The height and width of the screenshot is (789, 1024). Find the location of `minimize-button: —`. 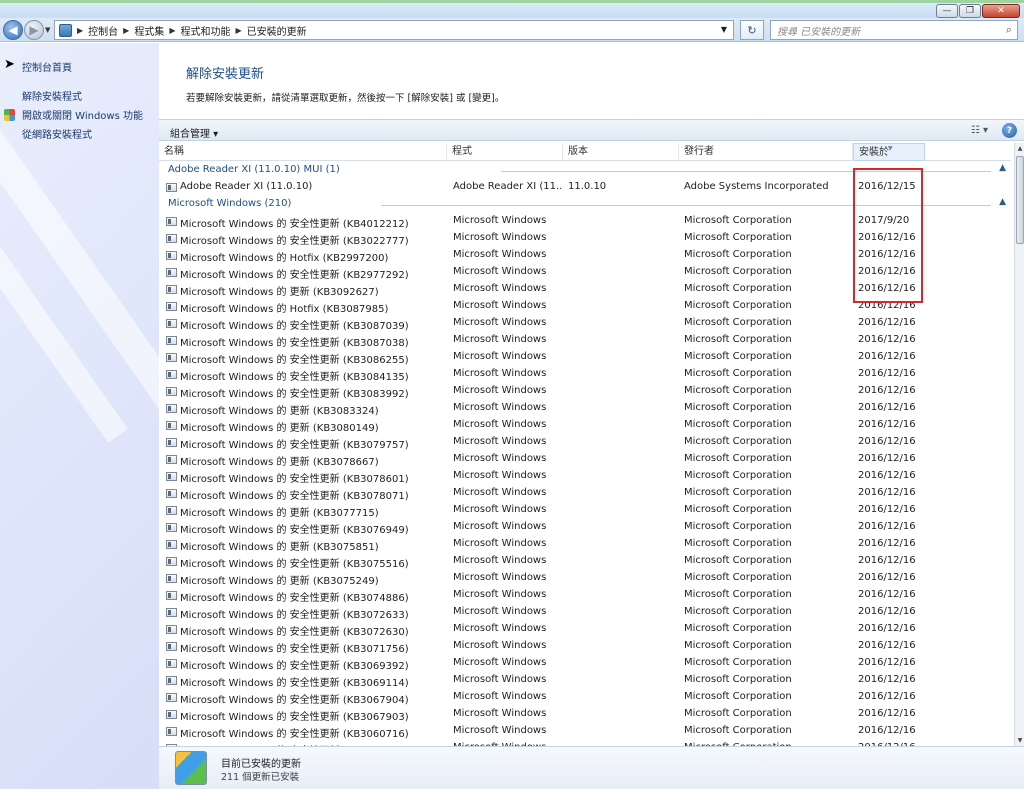

minimize-button: — is located at coordinates (947, 11).